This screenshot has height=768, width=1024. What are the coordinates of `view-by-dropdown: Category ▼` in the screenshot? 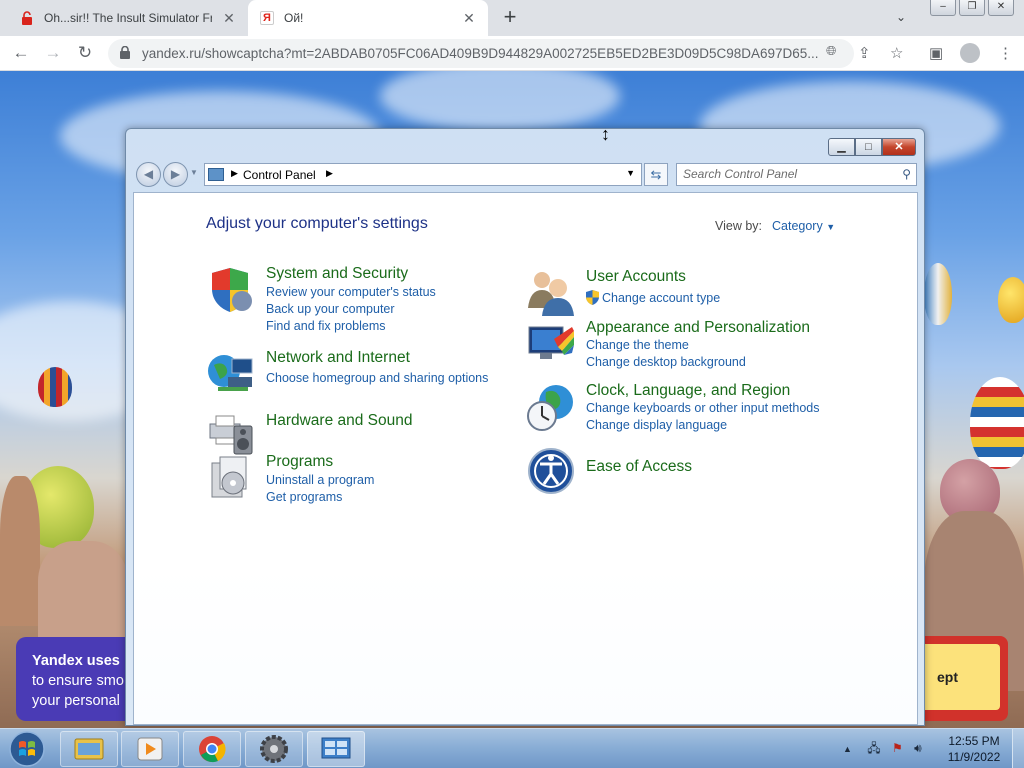 It's located at (803, 226).